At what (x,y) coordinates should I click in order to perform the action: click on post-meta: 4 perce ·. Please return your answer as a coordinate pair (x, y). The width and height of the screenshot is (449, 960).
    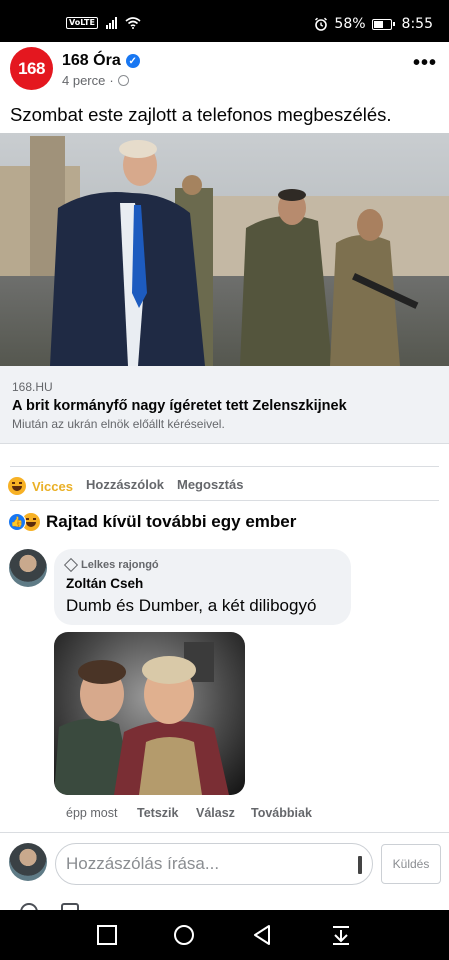
    Looking at the image, I should click on (95, 80).